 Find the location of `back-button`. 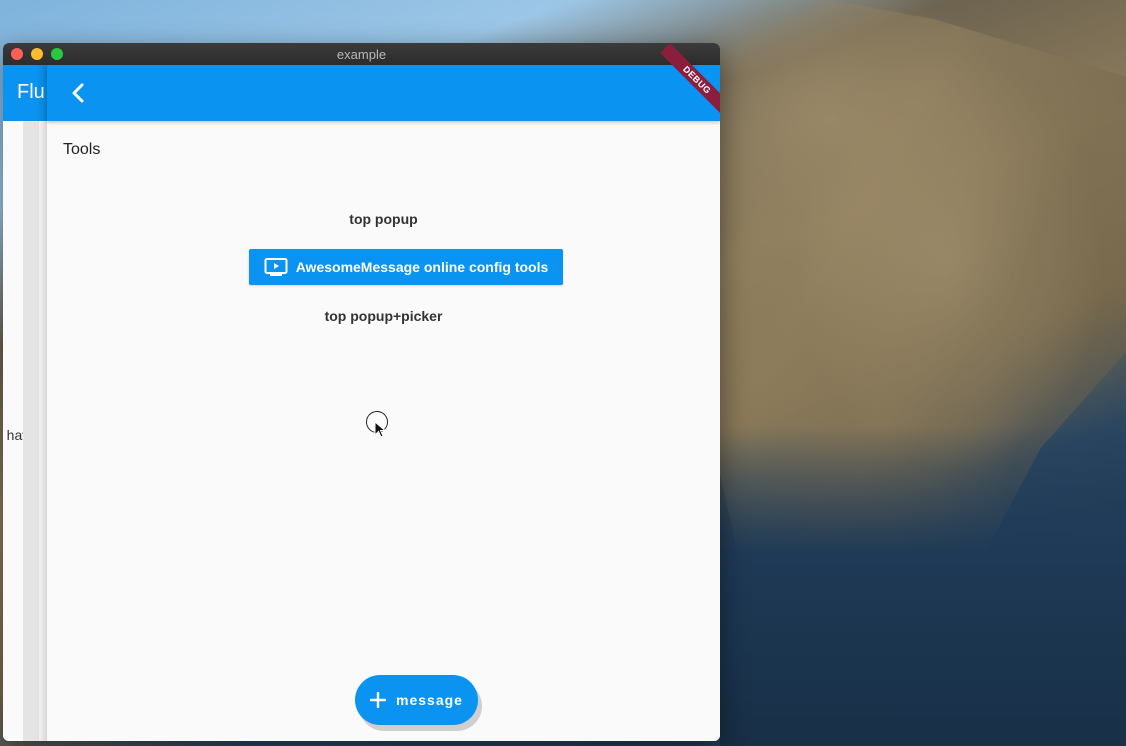

back-button is located at coordinates (79, 93).